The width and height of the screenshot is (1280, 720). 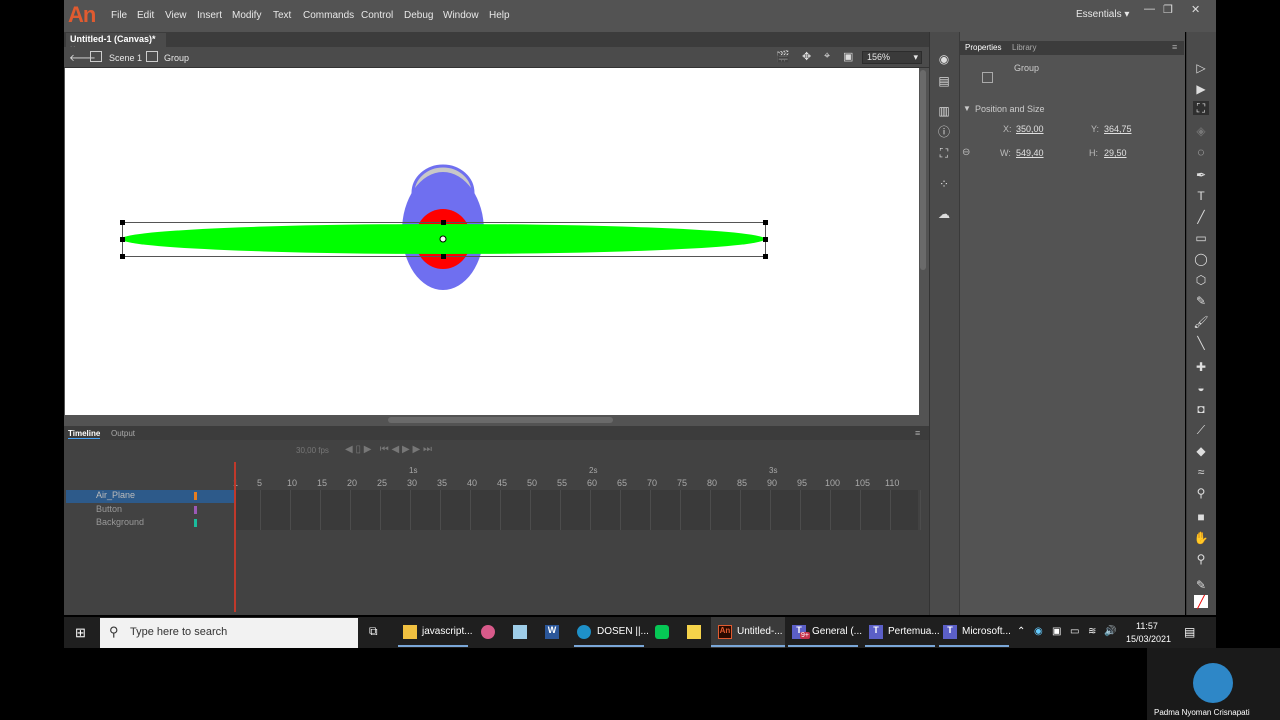 I want to click on battery-icon: ▭, so click(x=1074, y=631).